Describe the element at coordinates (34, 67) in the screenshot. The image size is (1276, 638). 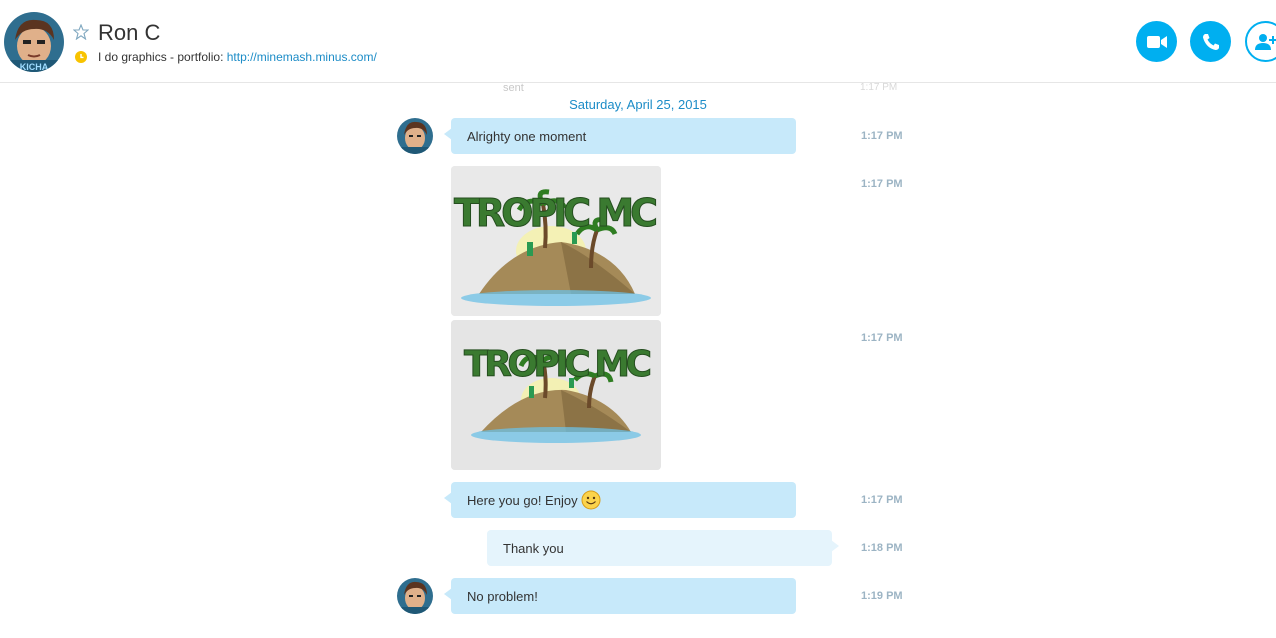
I see `svg-text: KICHA` at that location.